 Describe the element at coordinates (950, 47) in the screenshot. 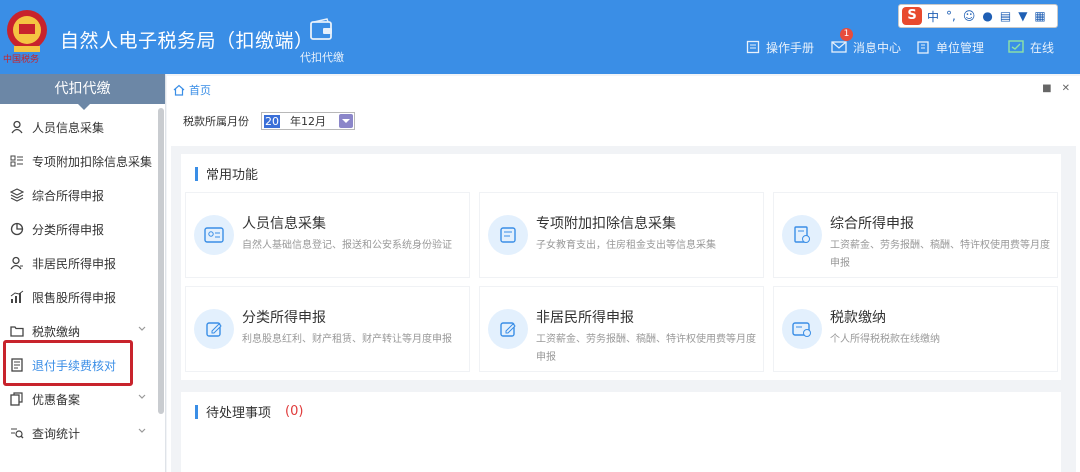

I see `unit-management-link: 单位管理` at that location.